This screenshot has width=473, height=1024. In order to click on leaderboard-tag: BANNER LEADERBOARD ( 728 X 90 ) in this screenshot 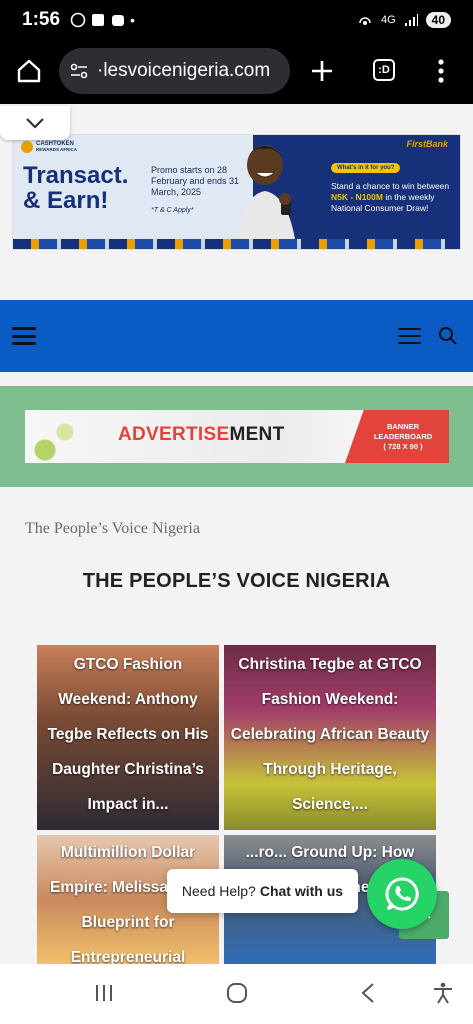, I will do `click(397, 436)`.